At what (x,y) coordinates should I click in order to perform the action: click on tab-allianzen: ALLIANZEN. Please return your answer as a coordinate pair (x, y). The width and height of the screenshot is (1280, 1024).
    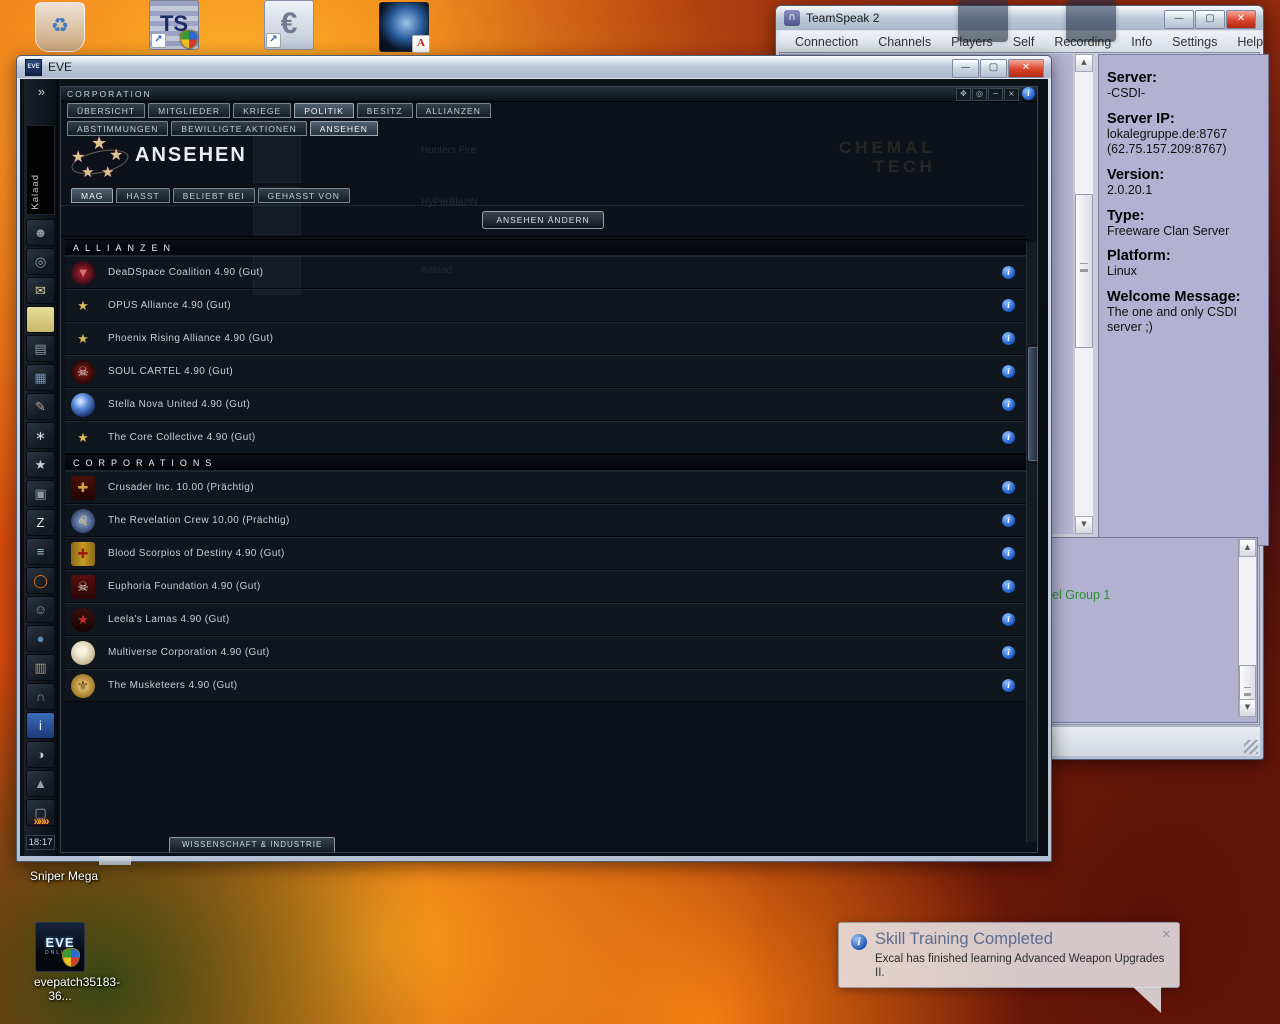
    Looking at the image, I should click on (453, 110).